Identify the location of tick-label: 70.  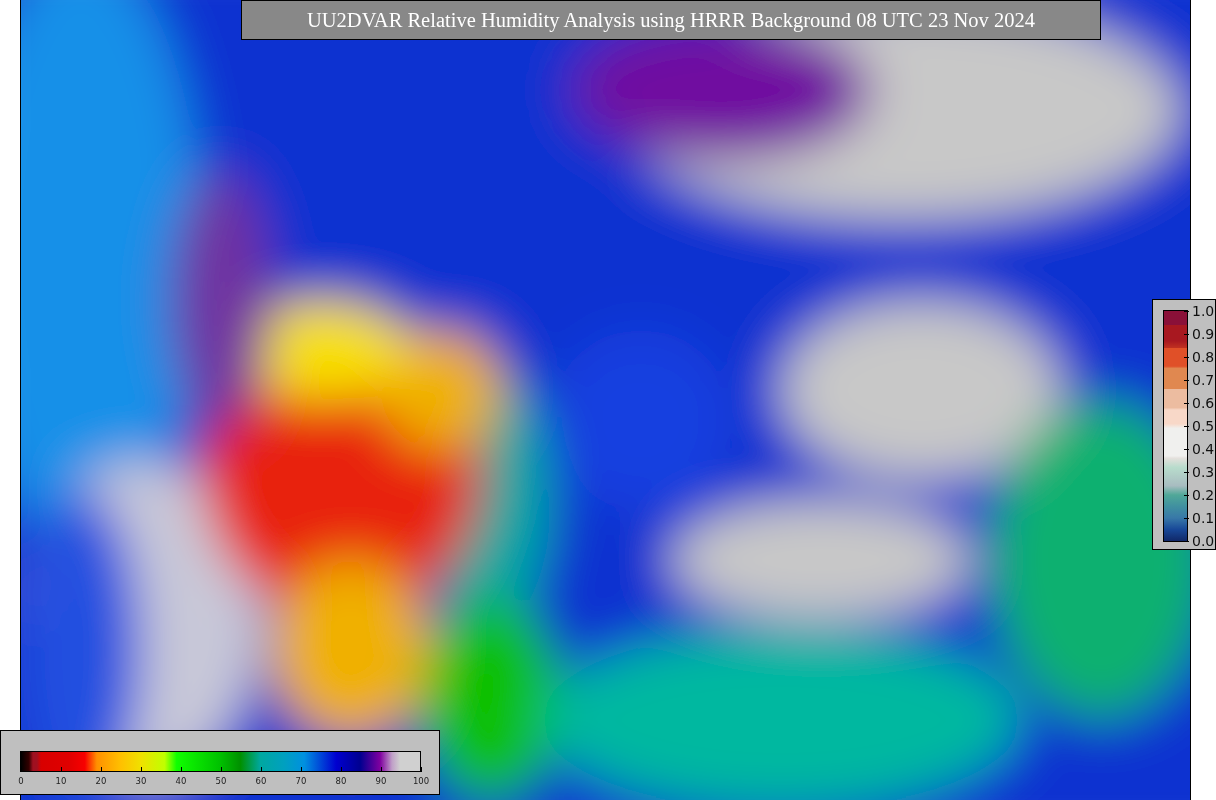
(301, 781).